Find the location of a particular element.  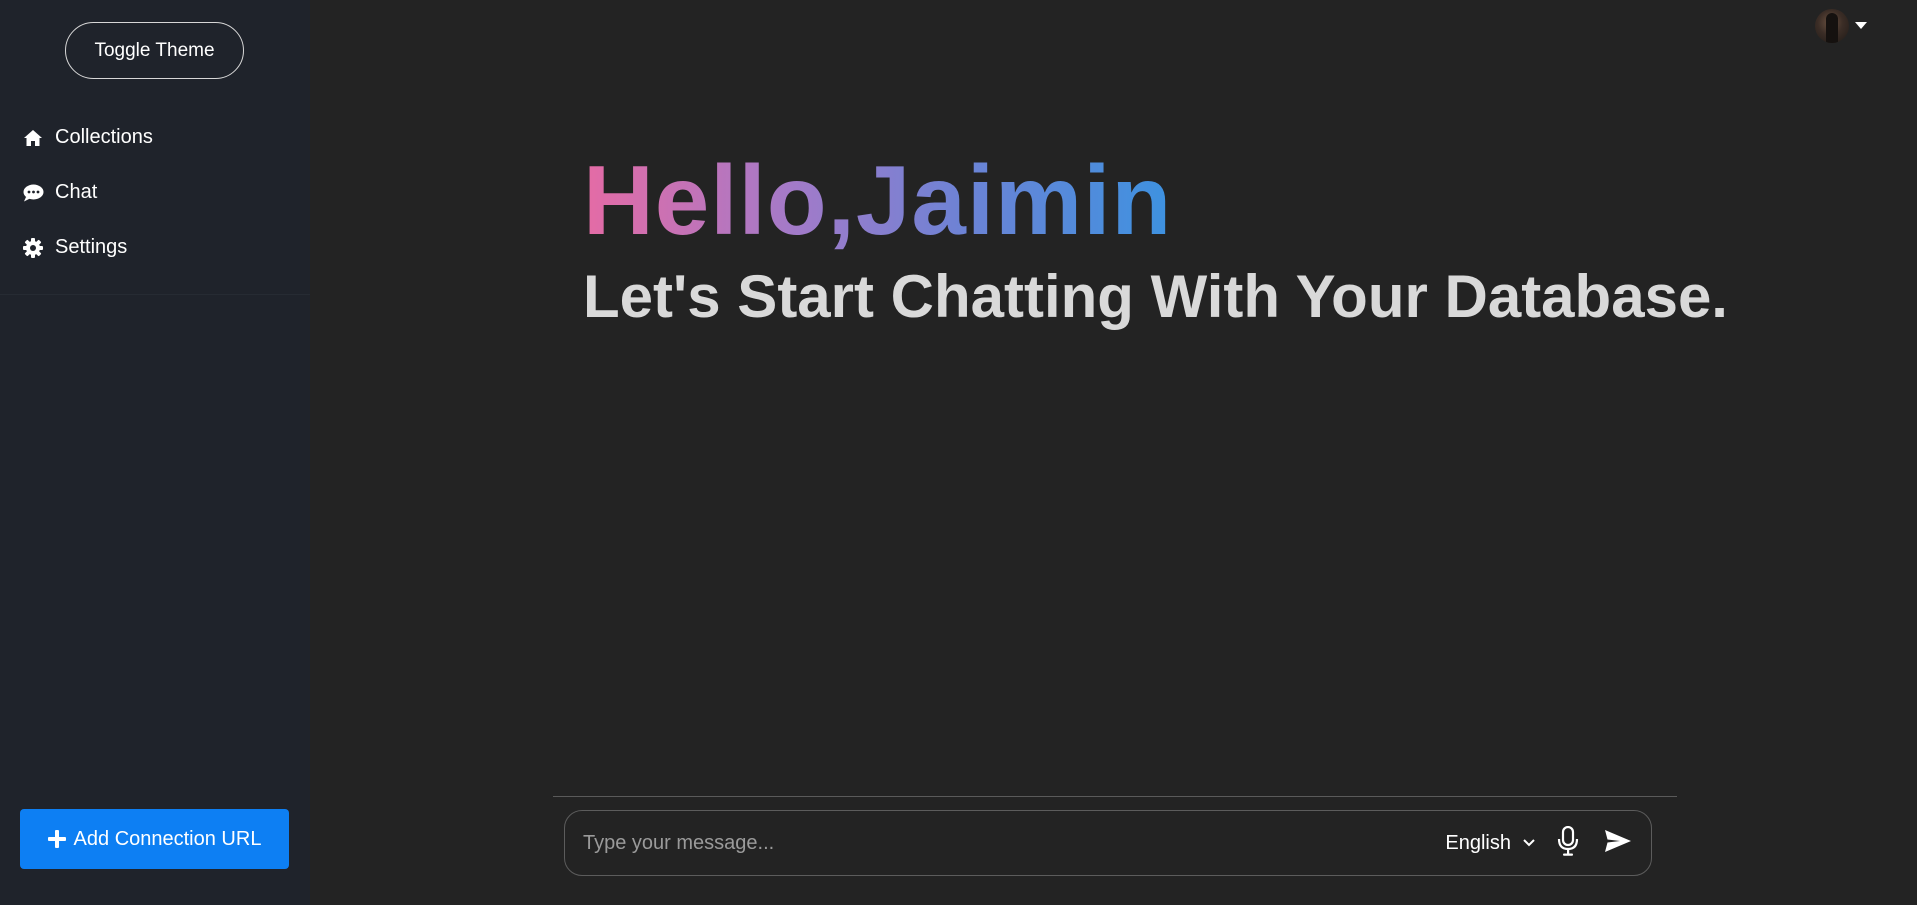

language-select: English is located at coordinates (1490, 843).